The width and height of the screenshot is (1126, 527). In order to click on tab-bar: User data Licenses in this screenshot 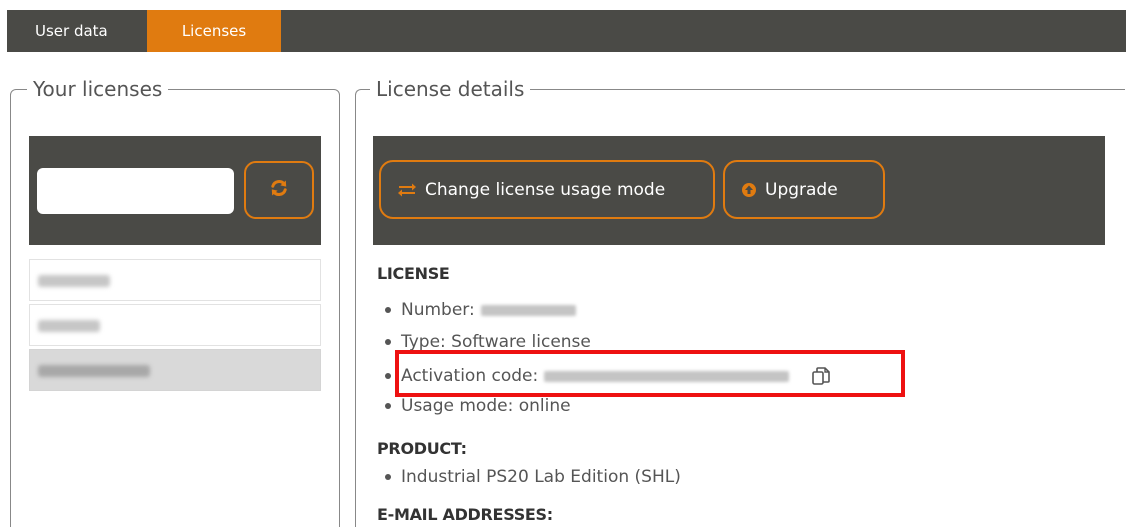, I will do `click(566, 31)`.